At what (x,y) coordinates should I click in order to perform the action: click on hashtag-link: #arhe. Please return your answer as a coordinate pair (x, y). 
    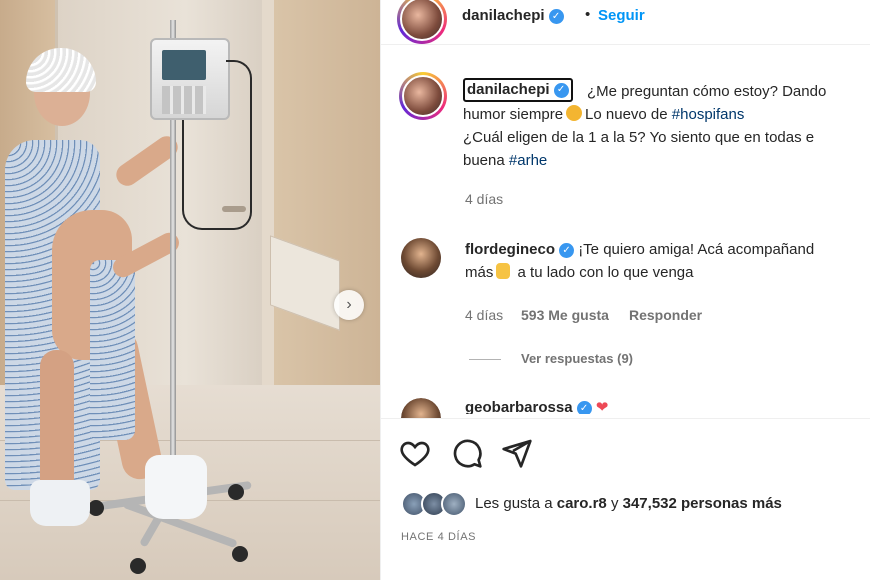
    Looking at the image, I should click on (528, 160).